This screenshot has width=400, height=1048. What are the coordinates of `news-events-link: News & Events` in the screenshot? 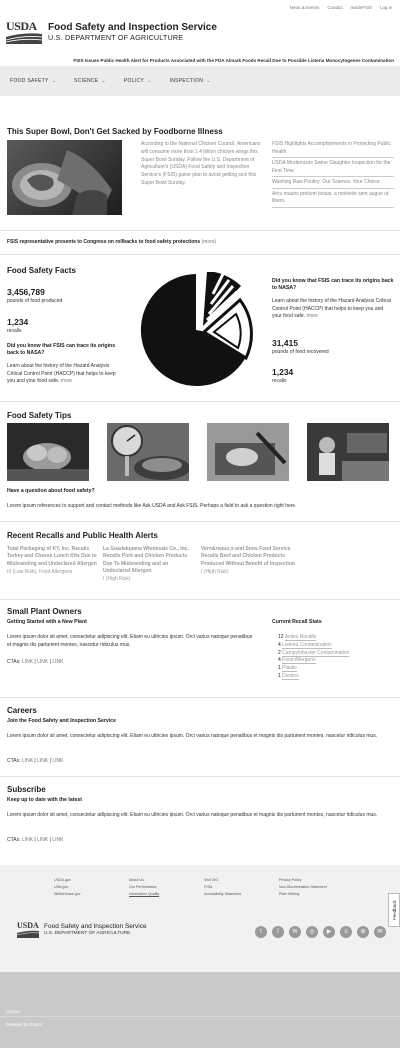 It's located at (305, 8).